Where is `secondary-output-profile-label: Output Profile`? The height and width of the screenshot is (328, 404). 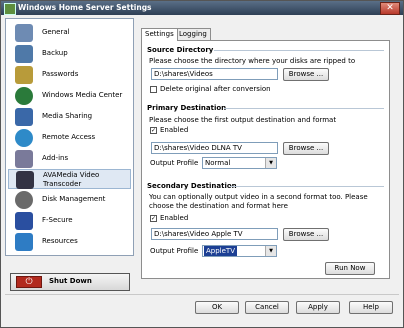
secondary-output-profile-label: Output Profile is located at coordinates (174, 251).